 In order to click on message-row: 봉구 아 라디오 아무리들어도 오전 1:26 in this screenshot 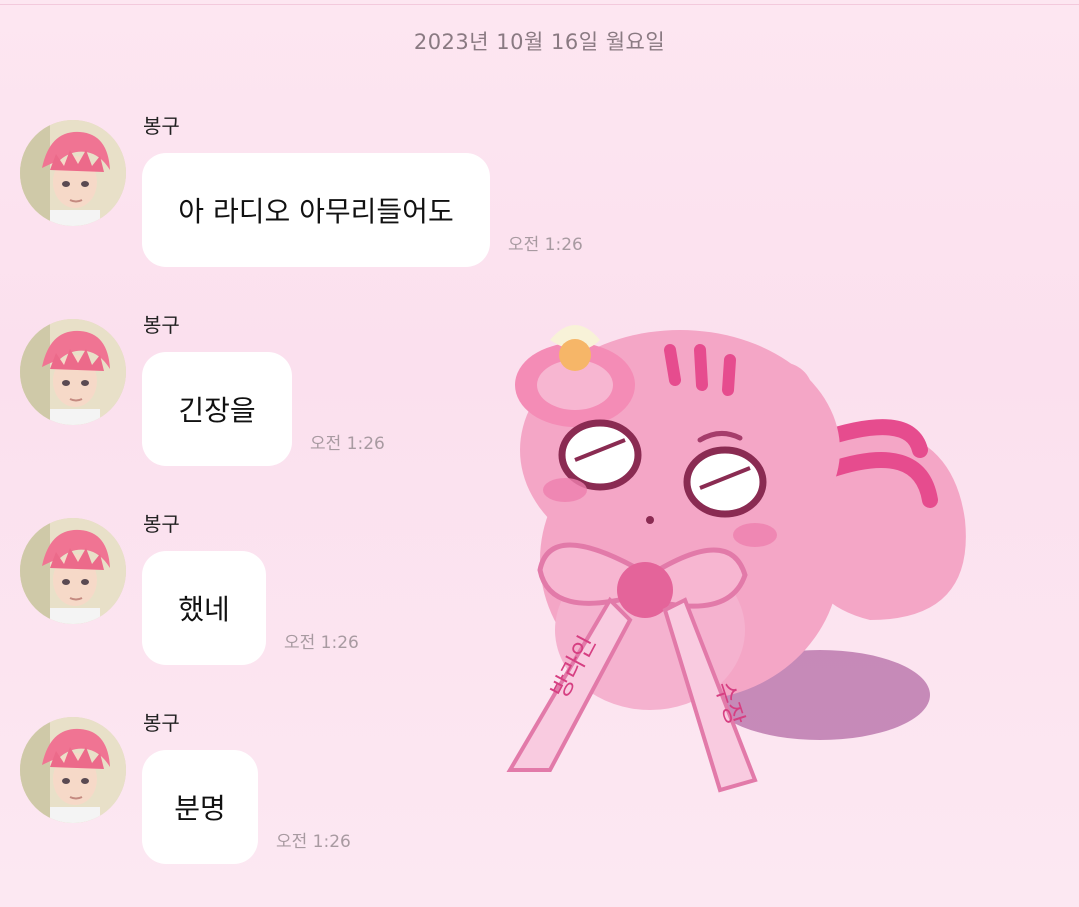, I will do `click(350, 205)`.